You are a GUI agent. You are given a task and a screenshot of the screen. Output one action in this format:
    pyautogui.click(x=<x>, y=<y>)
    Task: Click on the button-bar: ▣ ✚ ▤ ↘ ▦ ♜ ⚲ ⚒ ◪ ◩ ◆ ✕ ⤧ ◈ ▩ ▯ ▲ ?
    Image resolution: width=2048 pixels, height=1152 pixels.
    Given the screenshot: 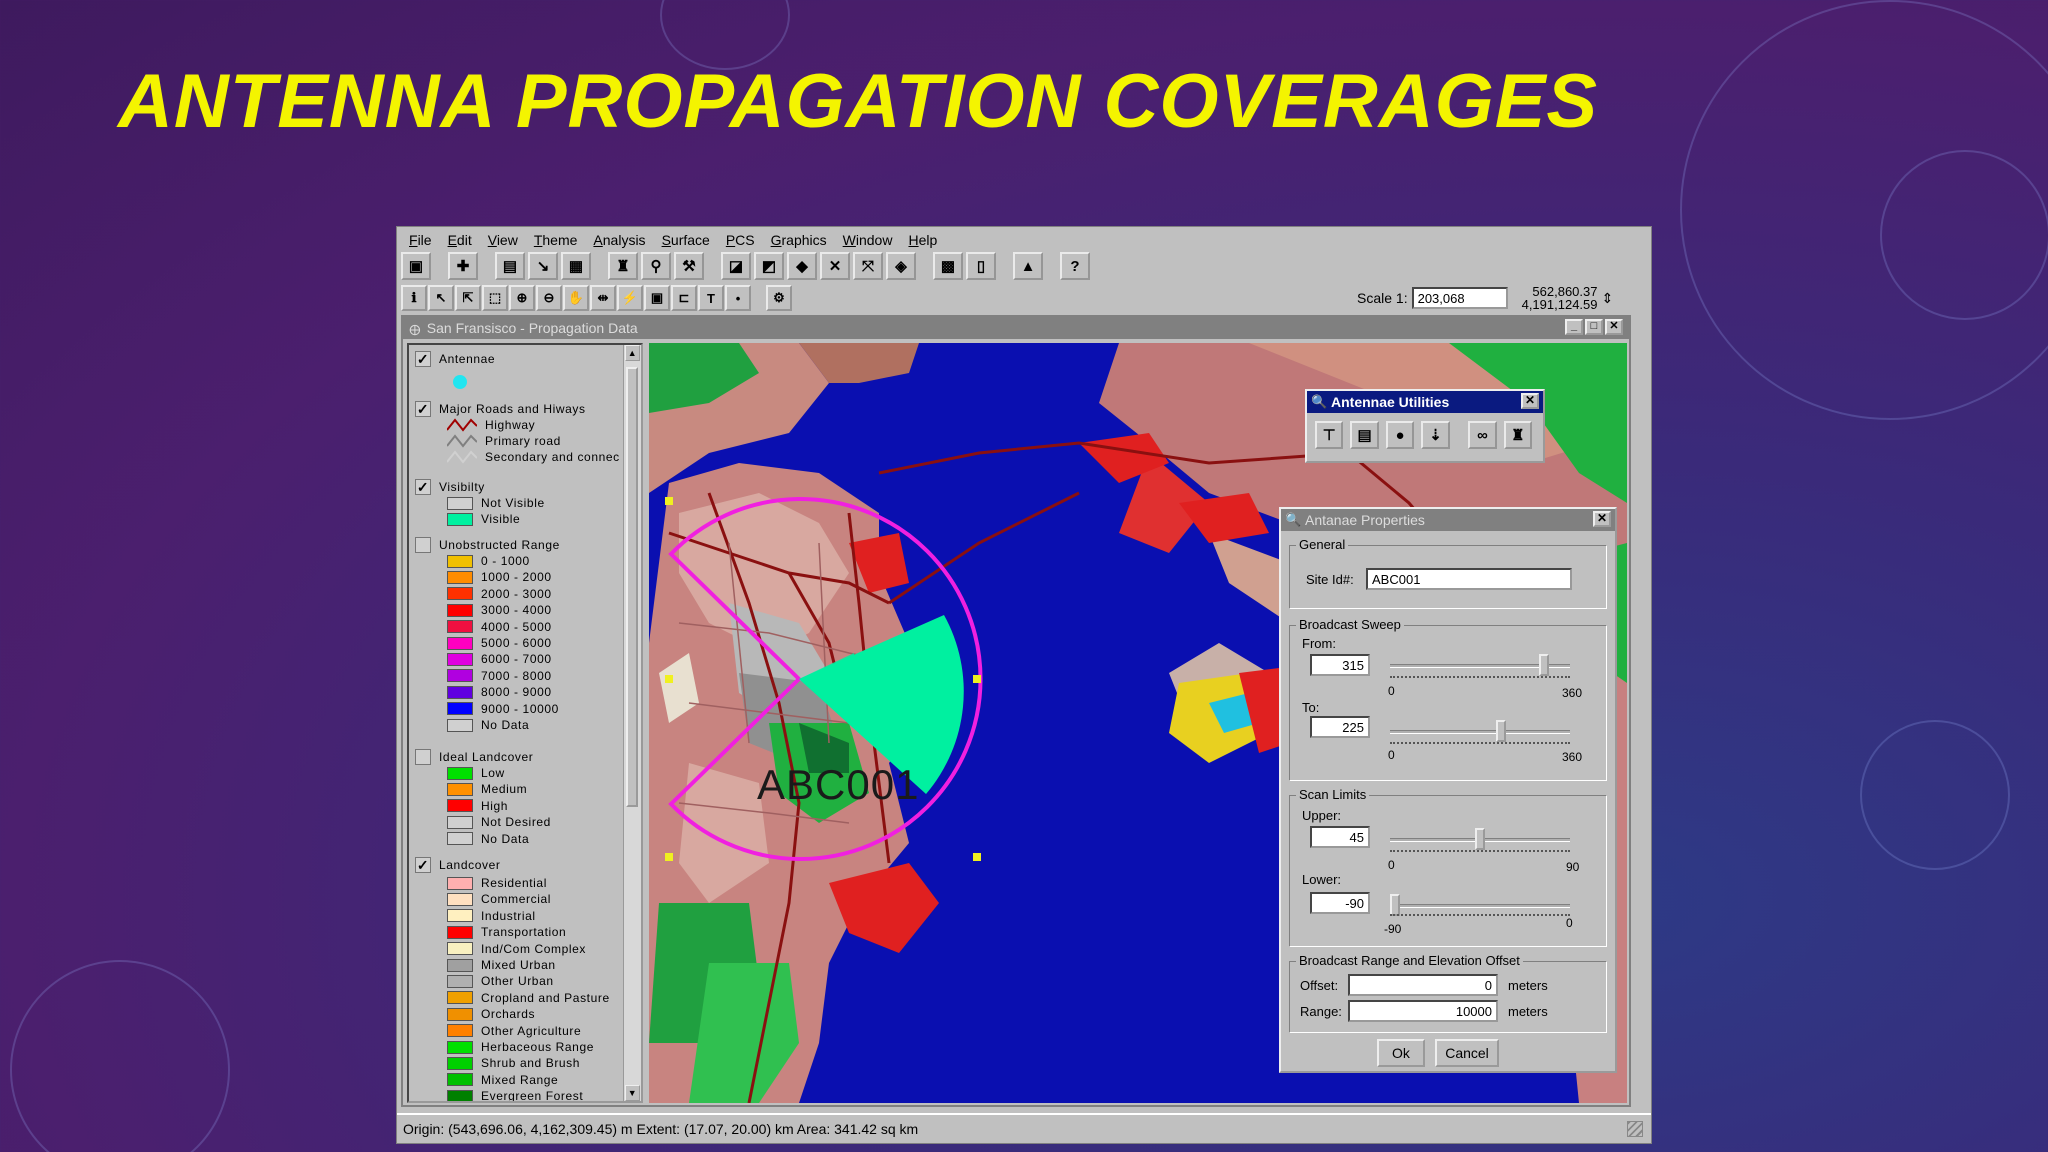 What is the action you would take?
    pyautogui.click(x=747, y=266)
    